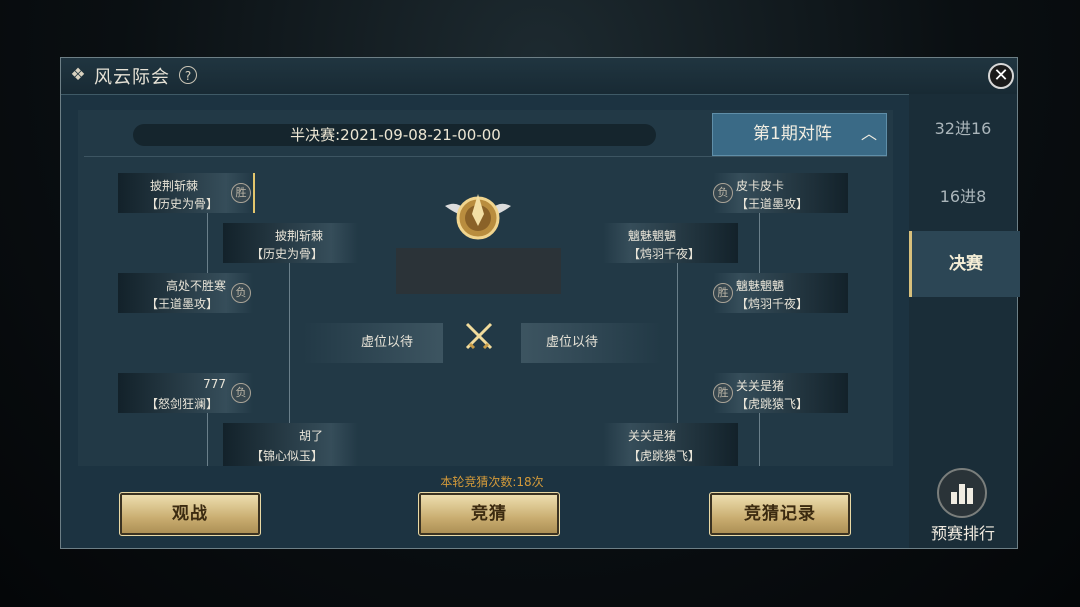 The image size is (1080, 607). I want to click on bracket-player-right-r2-1: 魑魅魍魉 【鸩羽千夜】, so click(670, 243).